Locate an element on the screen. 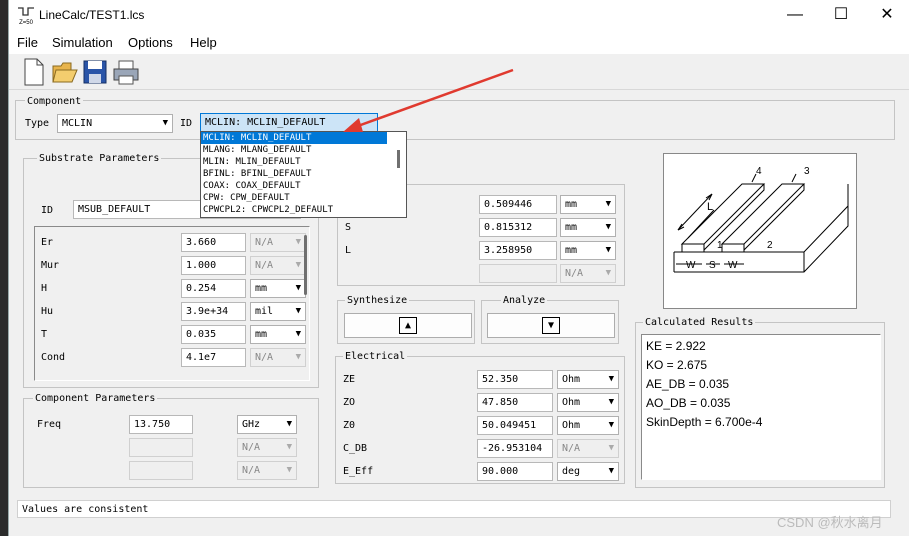 Image resolution: width=909 pixels, height=536 pixels. component-params-row-2-field is located at coordinates (161, 470).